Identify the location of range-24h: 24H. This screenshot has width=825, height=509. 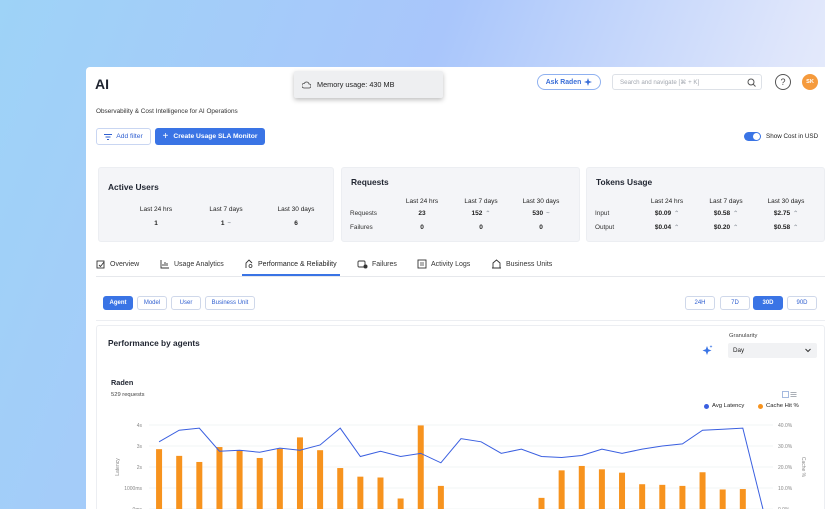
(700, 303).